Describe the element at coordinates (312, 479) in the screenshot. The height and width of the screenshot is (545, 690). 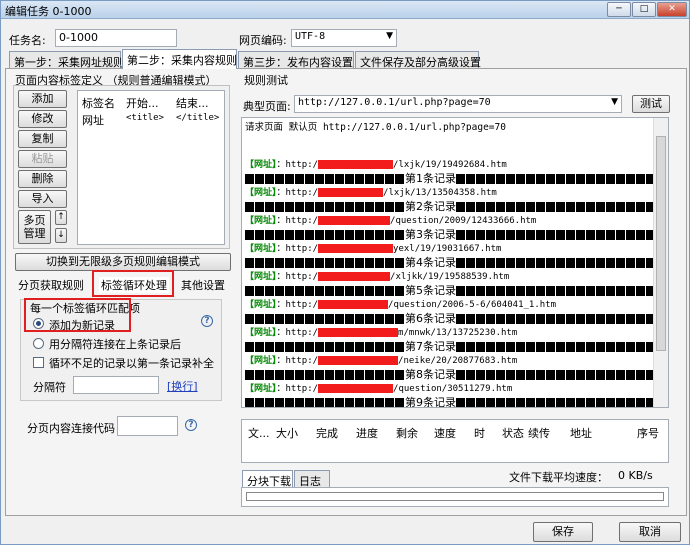
I see `tab-log: 日志` at that location.